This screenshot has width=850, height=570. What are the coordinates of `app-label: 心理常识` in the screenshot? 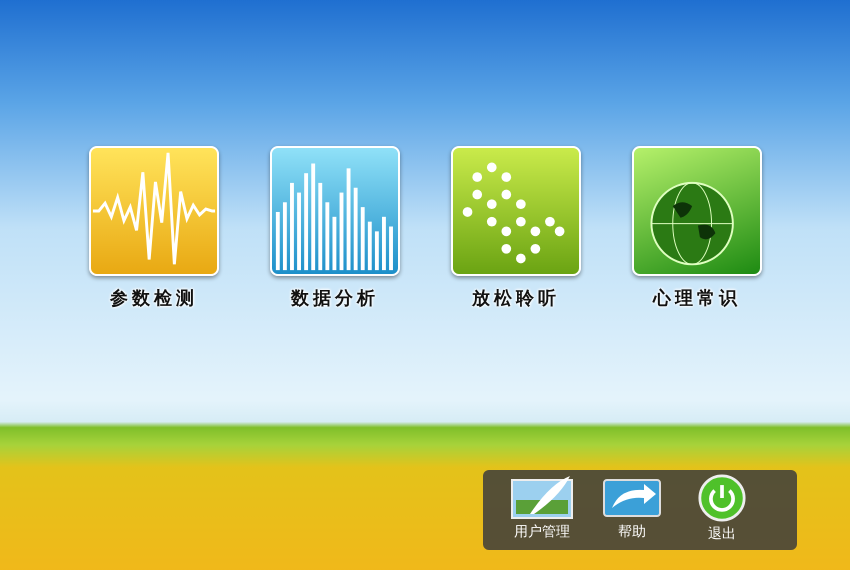 It's located at (697, 299).